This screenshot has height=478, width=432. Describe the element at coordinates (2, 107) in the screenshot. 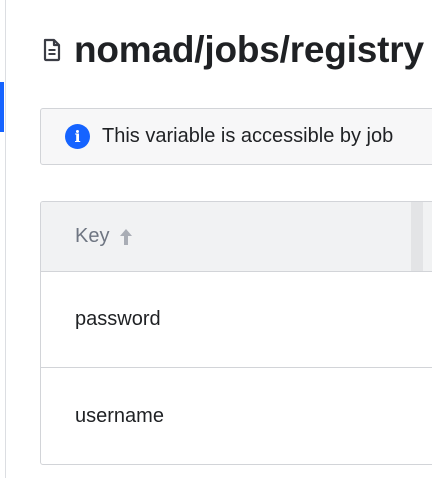

I see `active-nav-indicator` at that location.